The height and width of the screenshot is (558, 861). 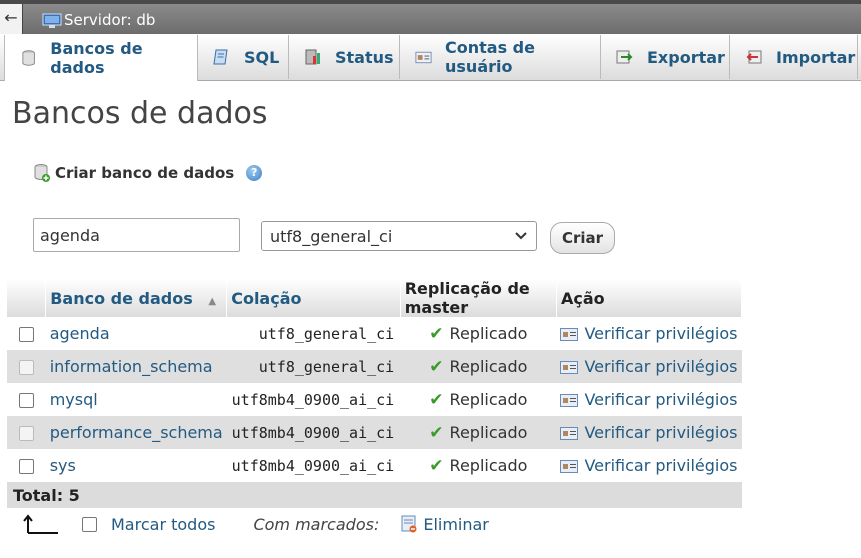 I want to click on sql-icon, so click(x=220, y=57).